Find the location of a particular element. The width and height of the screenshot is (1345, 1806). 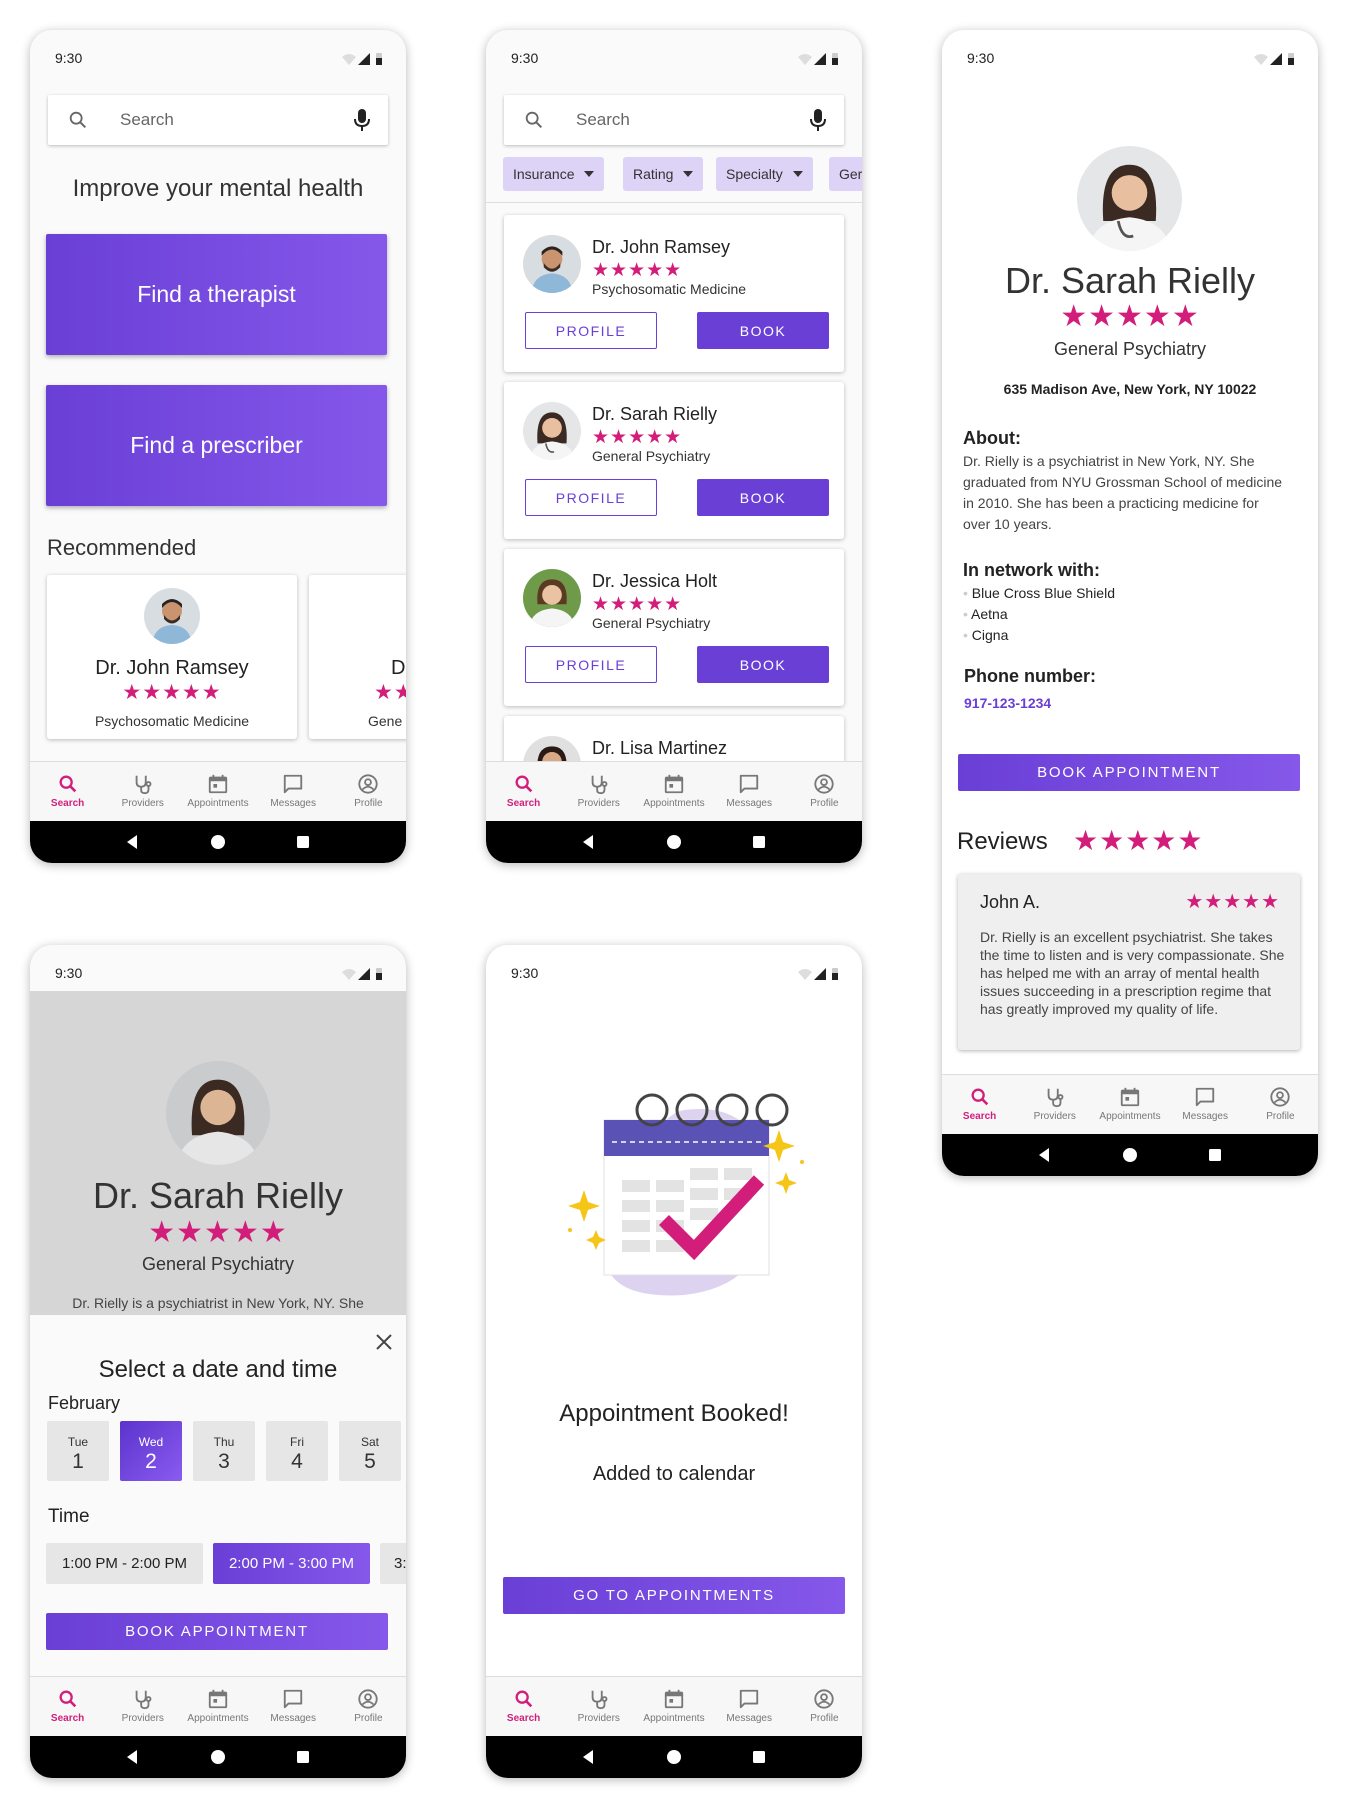

reviews-title: Reviews is located at coordinates (1002, 841).